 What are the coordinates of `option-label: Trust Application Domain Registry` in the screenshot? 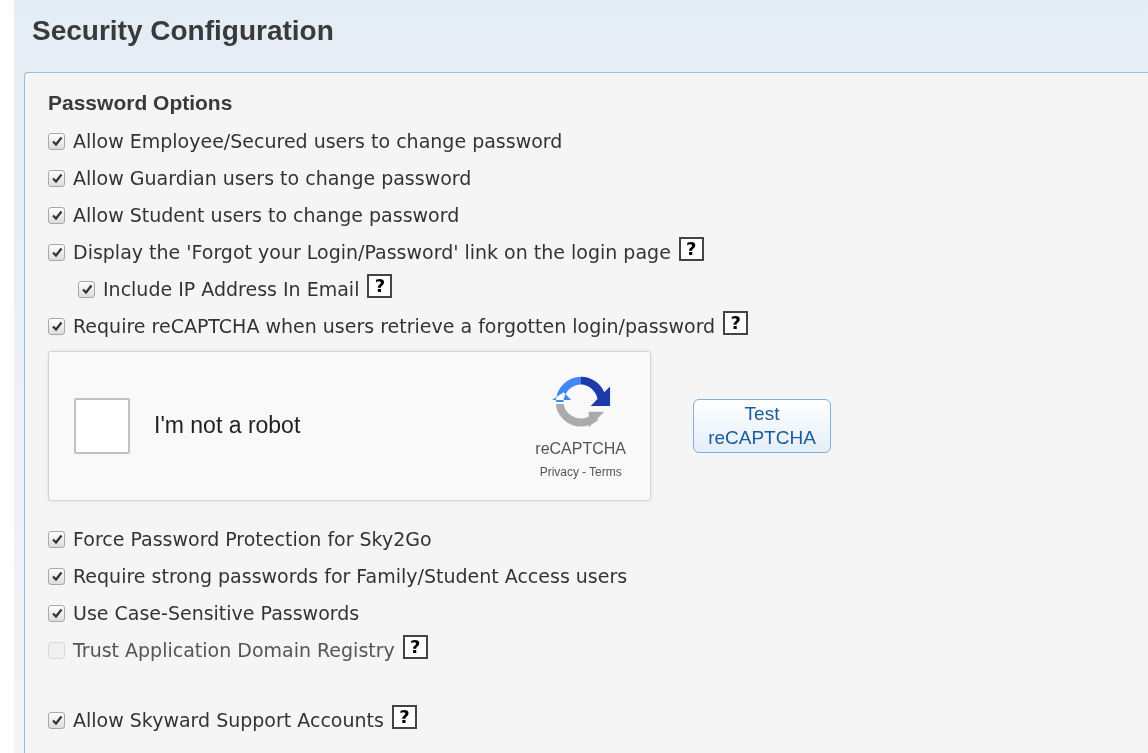 It's located at (234, 650).